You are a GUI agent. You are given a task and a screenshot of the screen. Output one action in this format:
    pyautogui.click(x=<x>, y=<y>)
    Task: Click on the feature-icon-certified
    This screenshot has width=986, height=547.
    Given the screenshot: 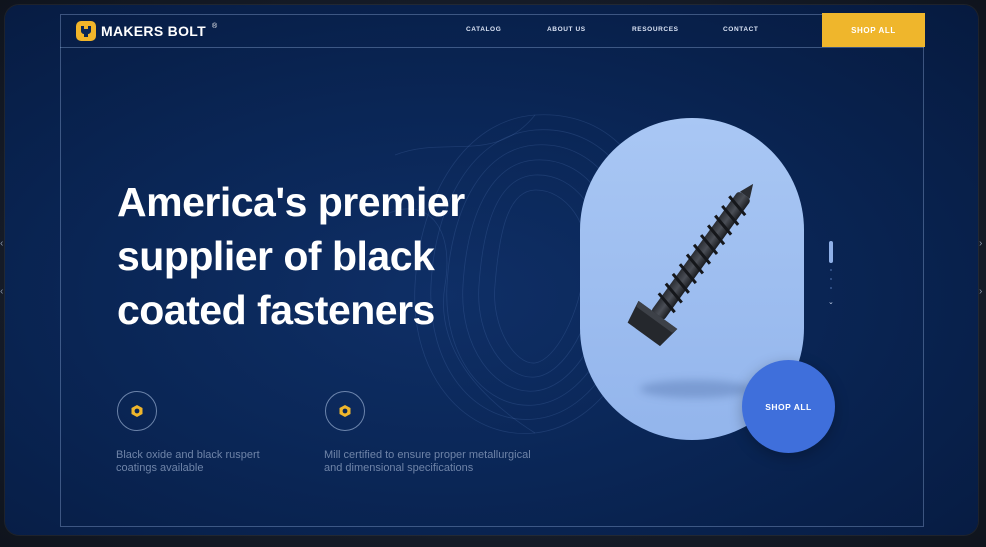 What is the action you would take?
    pyautogui.click(x=345, y=411)
    